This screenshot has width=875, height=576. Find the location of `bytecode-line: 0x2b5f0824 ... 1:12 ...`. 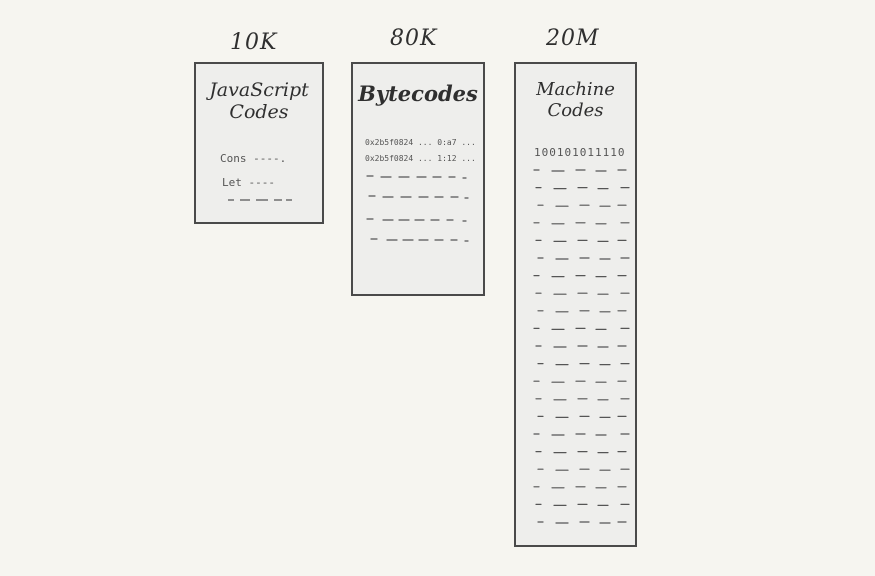

bytecode-line: 0x2b5f0824 ... 1:12 ... is located at coordinates (420, 158).